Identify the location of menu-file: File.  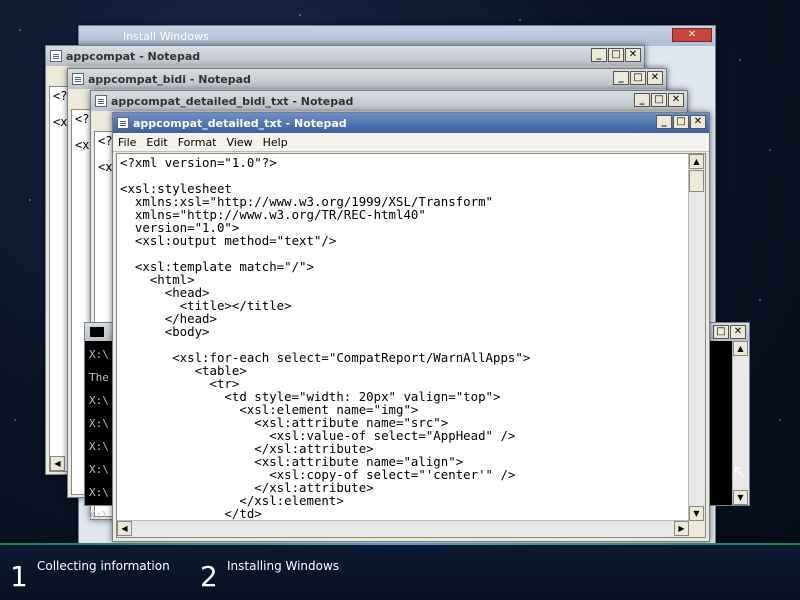
(127, 142).